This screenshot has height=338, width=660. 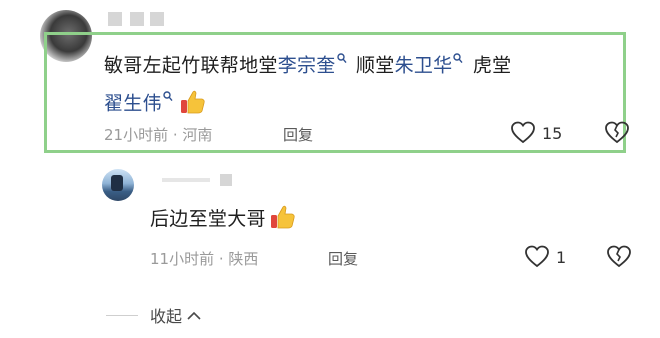 What do you see at coordinates (492, 65) in the screenshot?
I see `comment-text-segment: 虎堂` at bounding box center [492, 65].